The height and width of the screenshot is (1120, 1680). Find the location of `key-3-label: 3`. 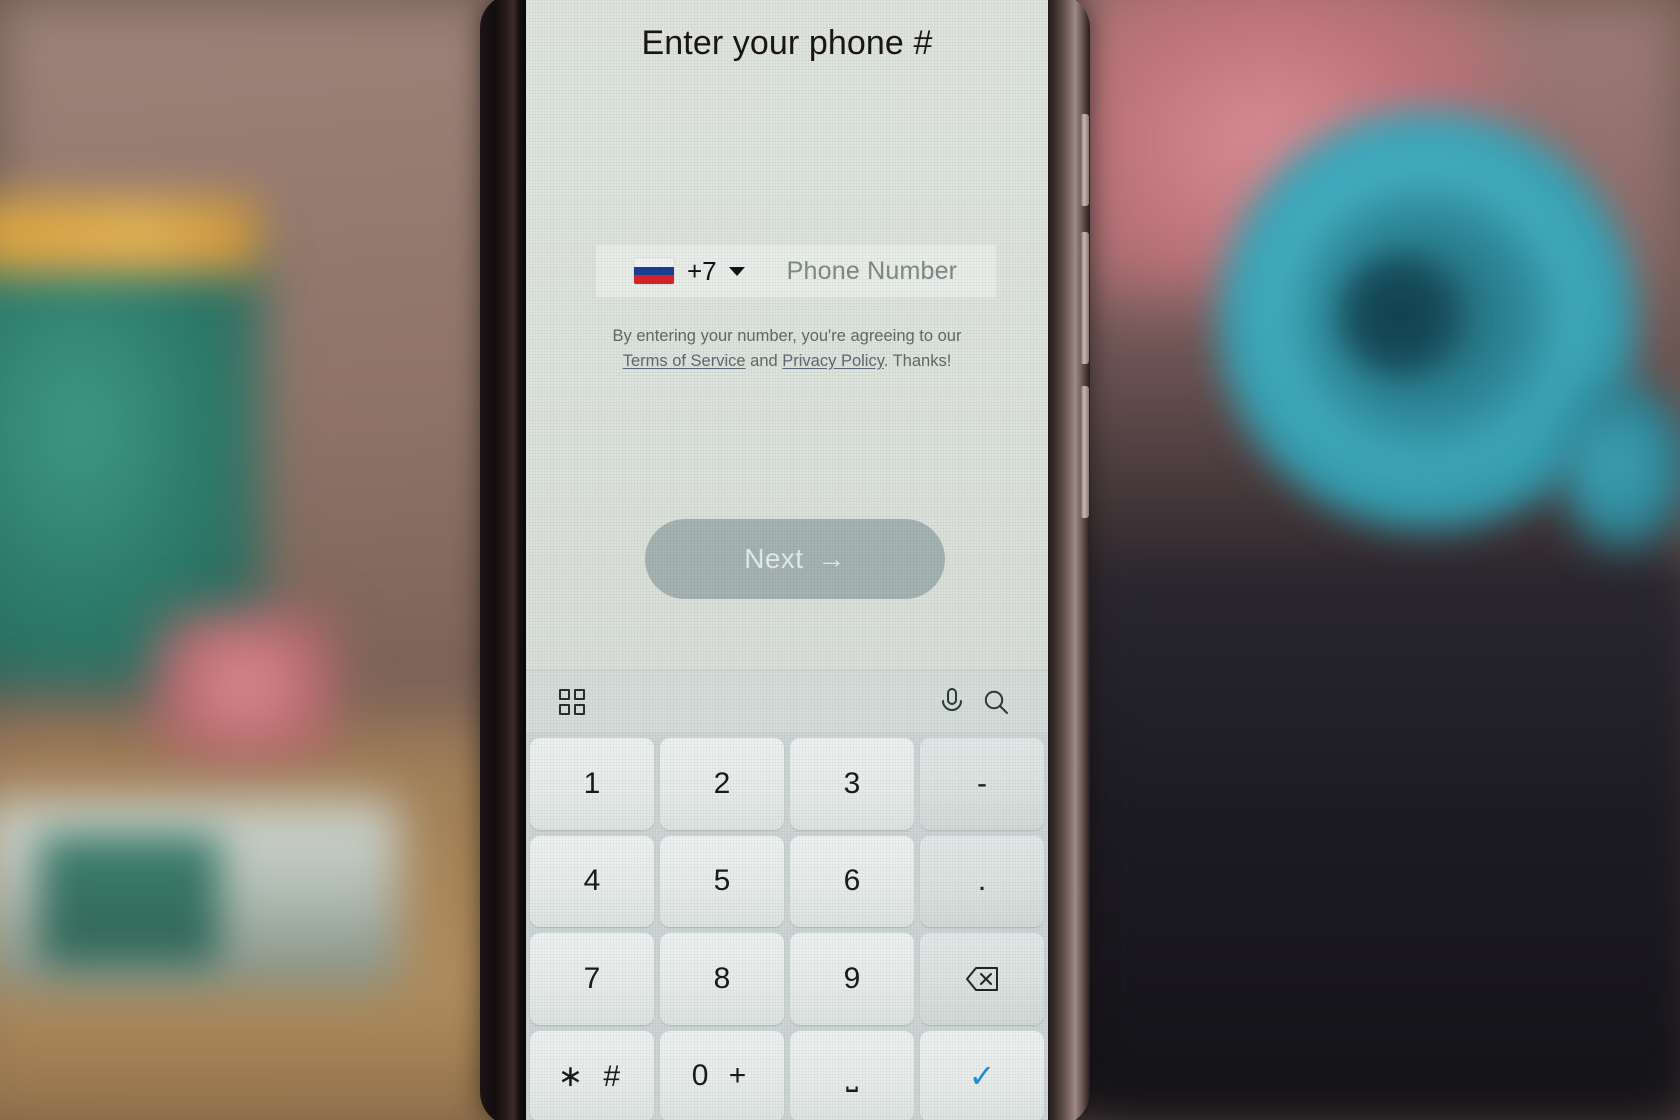

key-3-label: 3 is located at coordinates (852, 783).